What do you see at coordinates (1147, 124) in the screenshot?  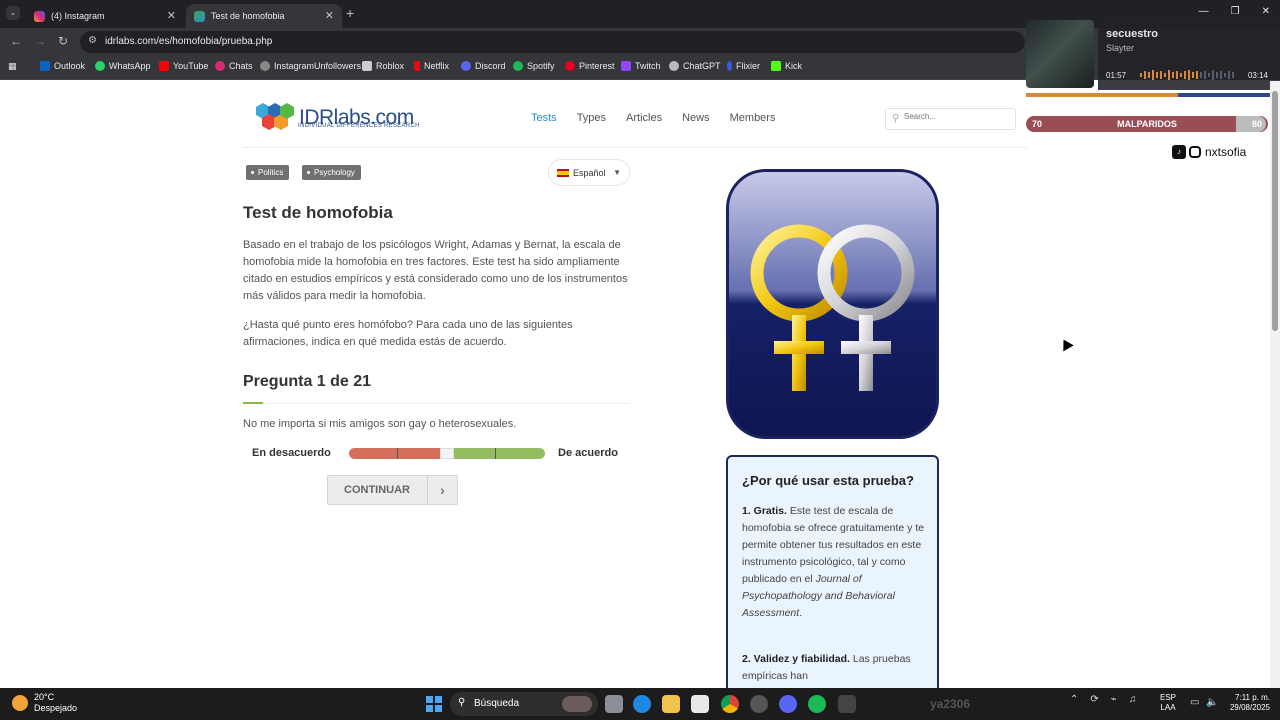 I see `level-bar: MALPARIDOS 70 80` at bounding box center [1147, 124].